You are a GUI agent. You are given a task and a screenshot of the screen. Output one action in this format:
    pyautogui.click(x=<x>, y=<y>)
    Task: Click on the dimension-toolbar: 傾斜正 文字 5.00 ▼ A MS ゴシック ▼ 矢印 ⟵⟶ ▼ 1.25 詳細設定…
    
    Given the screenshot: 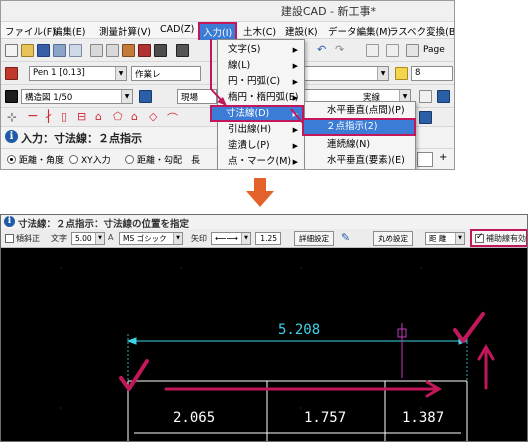 What is the action you would take?
    pyautogui.click(x=264, y=238)
    